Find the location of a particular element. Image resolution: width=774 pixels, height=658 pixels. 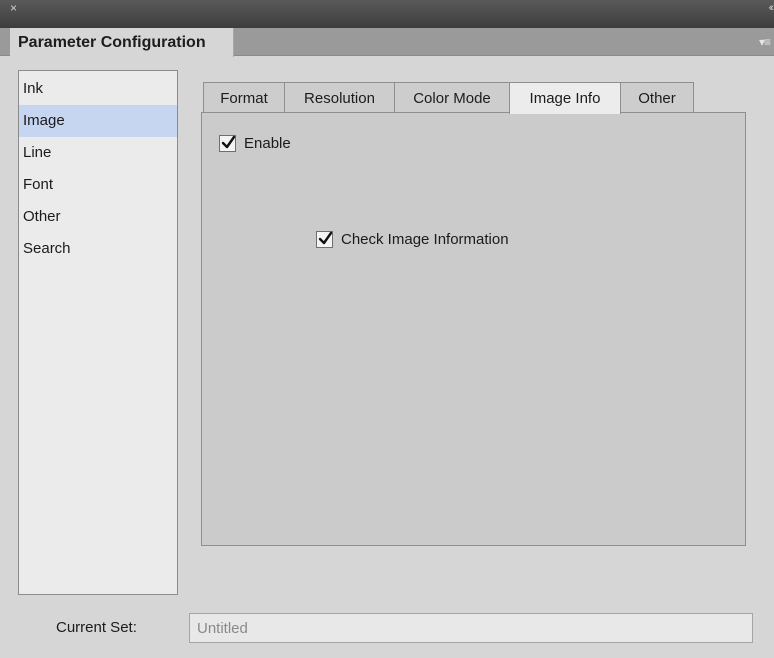

enable-option: Enable is located at coordinates (255, 143).